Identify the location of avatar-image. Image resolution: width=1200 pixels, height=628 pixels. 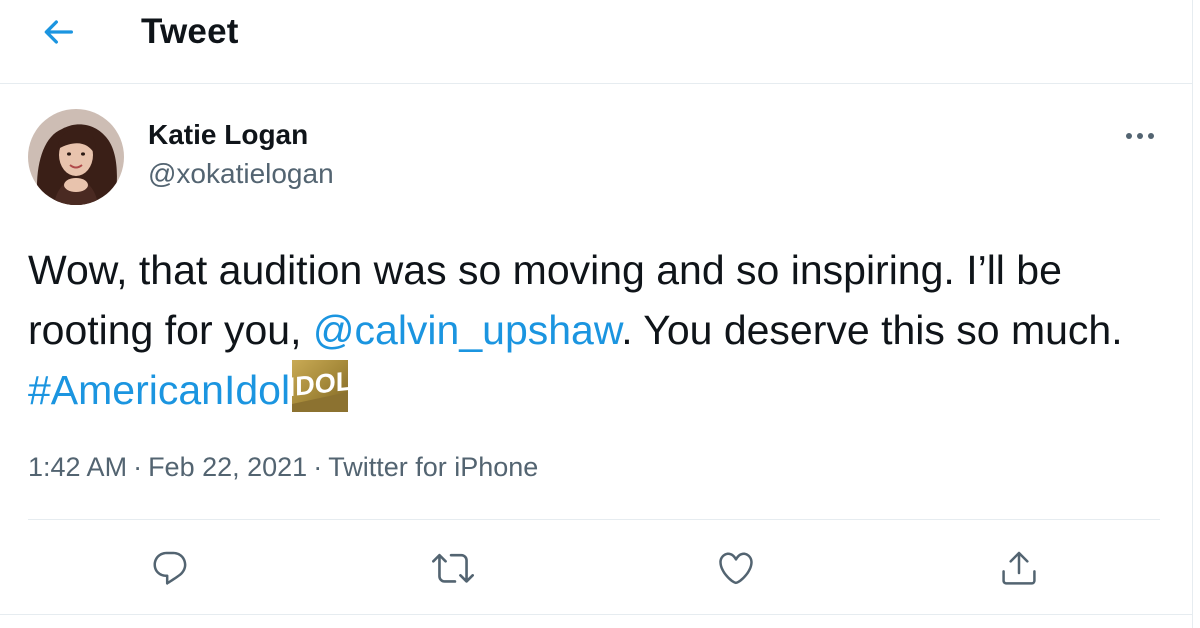
(76, 157).